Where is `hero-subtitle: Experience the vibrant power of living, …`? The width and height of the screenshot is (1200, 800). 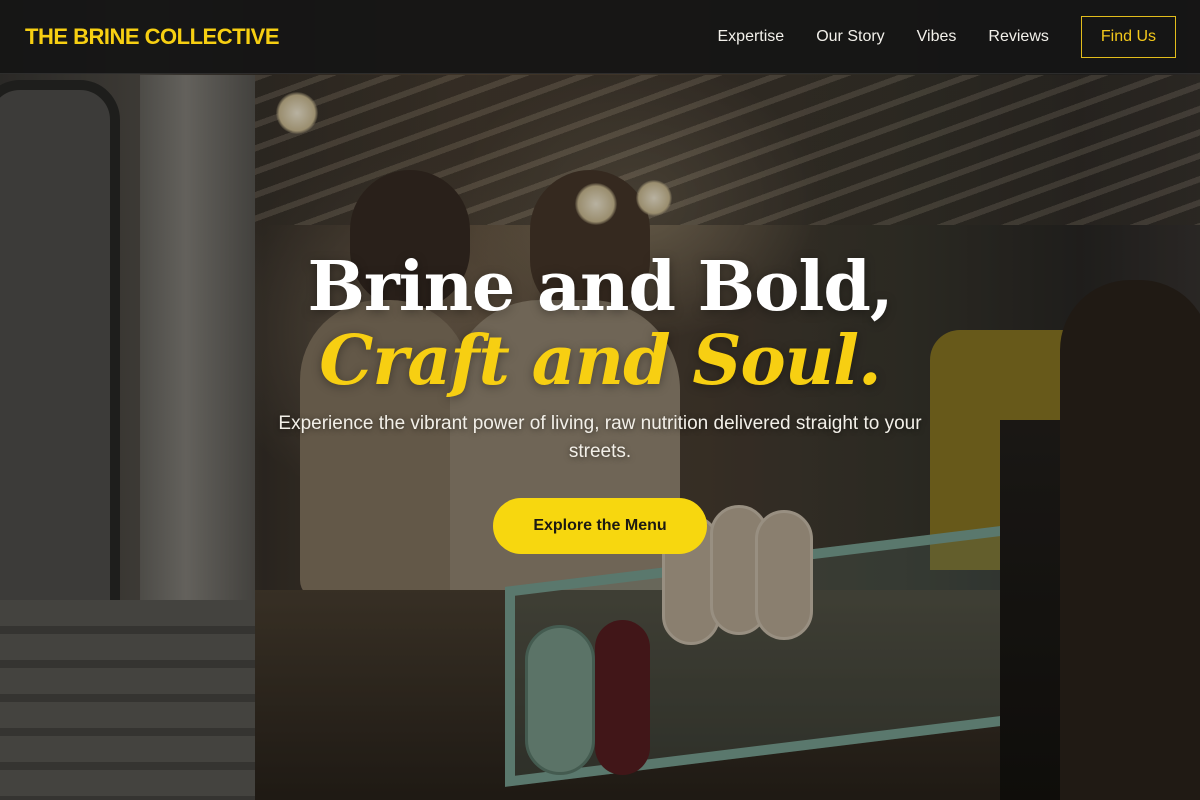 hero-subtitle: Experience the vibrant power of living, … is located at coordinates (600, 437).